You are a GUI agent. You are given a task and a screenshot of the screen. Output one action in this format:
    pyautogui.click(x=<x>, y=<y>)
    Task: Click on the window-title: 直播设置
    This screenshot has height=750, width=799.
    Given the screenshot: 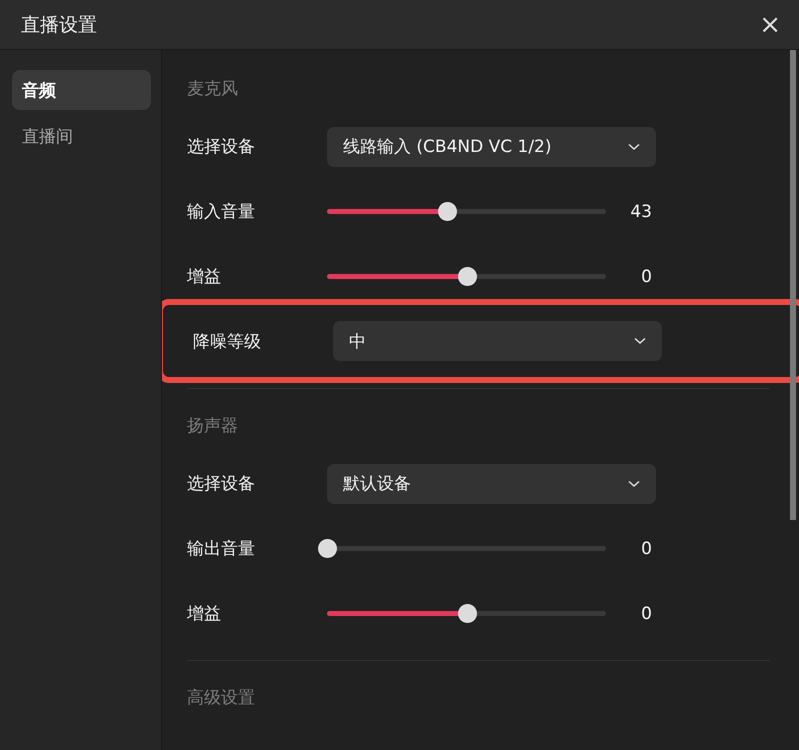 What is the action you would take?
    pyautogui.click(x=59, y=25)
    